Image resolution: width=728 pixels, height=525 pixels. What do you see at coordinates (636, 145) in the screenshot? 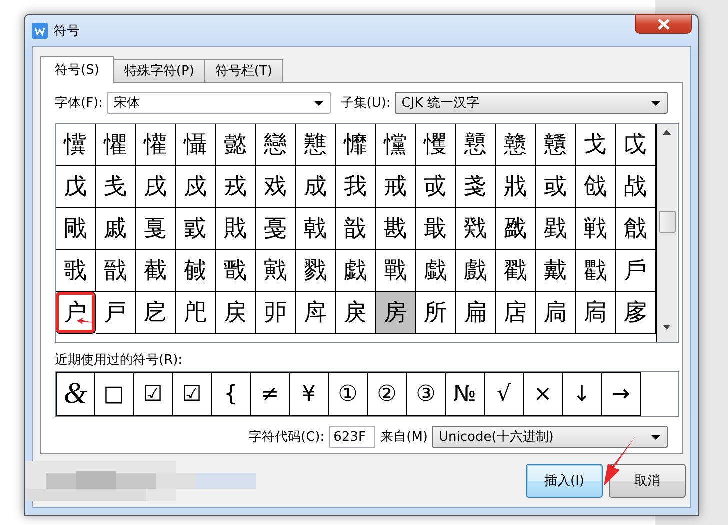
I see `symbol-cell: 戉` at bounding box center [636, 145].